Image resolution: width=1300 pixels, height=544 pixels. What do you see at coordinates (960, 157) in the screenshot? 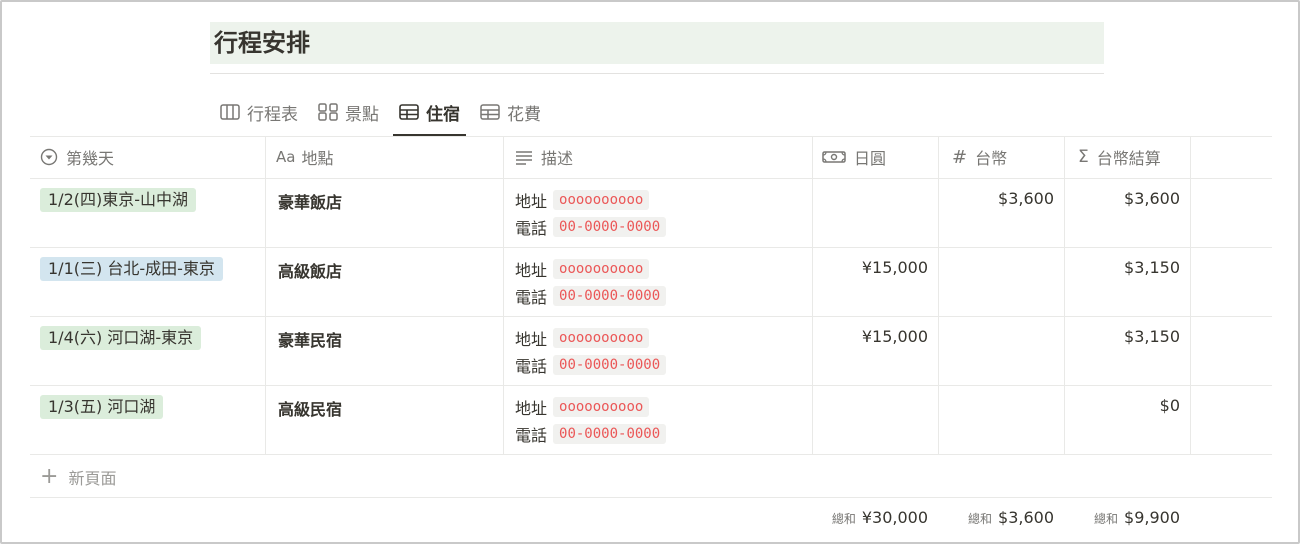
I see `number-icon: #` at bounding box center [960, 157].